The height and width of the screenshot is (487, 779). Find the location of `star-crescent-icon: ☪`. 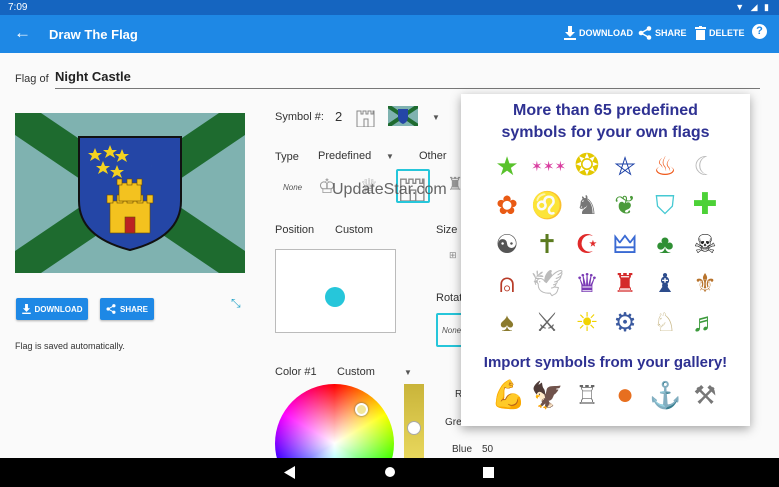

star-crescent-icon: ☪ is located at coordinates (587, 244).